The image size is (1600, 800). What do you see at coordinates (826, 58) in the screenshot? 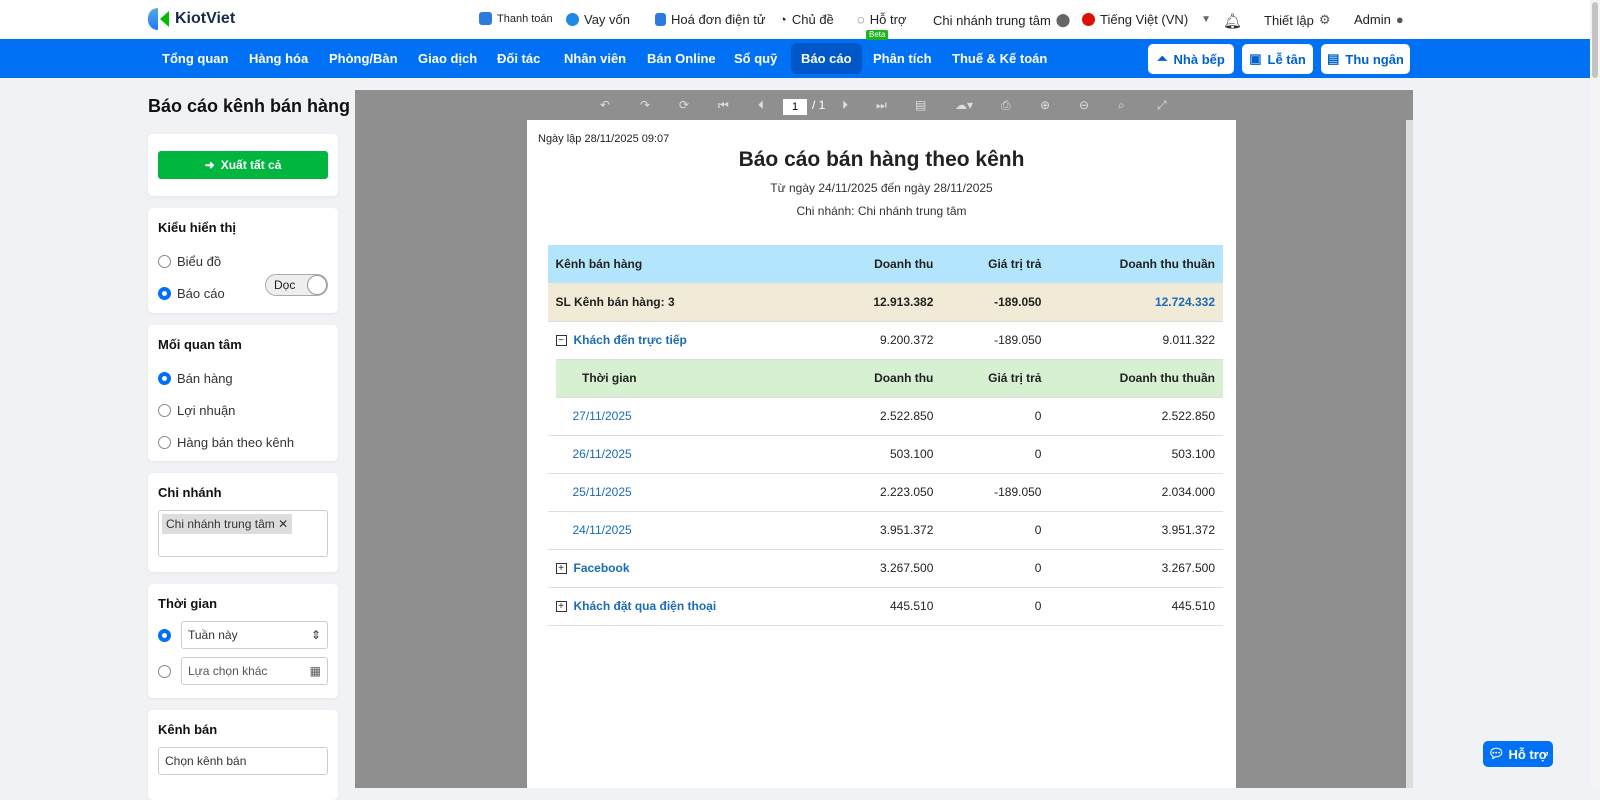
I see `nav-reports: Báo cáo` at bounding box center [826, 58].